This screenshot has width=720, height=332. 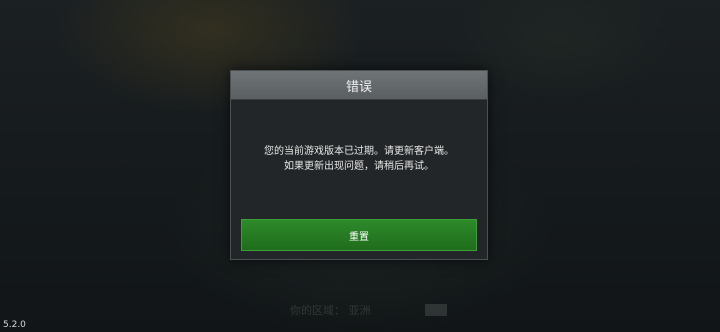 I want to click on dialog-header: 错误, so click(x=359, y=85).